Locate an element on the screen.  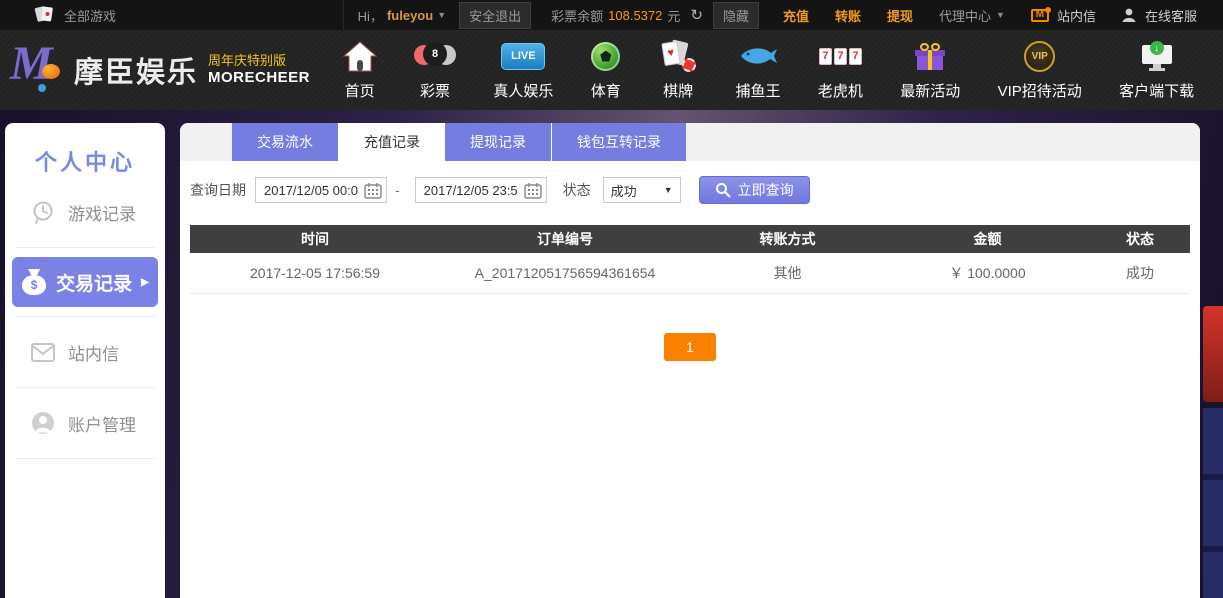
header-status: 状态 is located at coordinates (1140, 239).